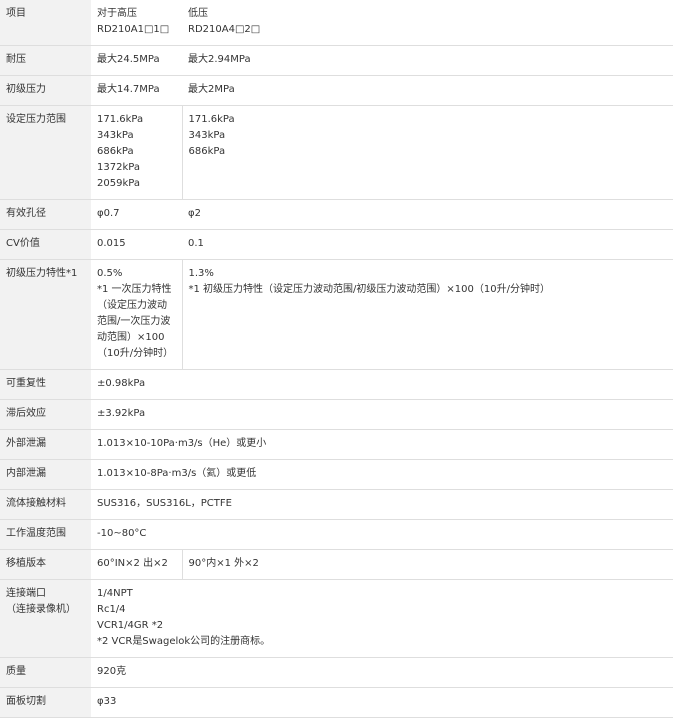 The image size is (673, 718). I want to click on value-line: VCR1/4GR *2, so click(130, 625).